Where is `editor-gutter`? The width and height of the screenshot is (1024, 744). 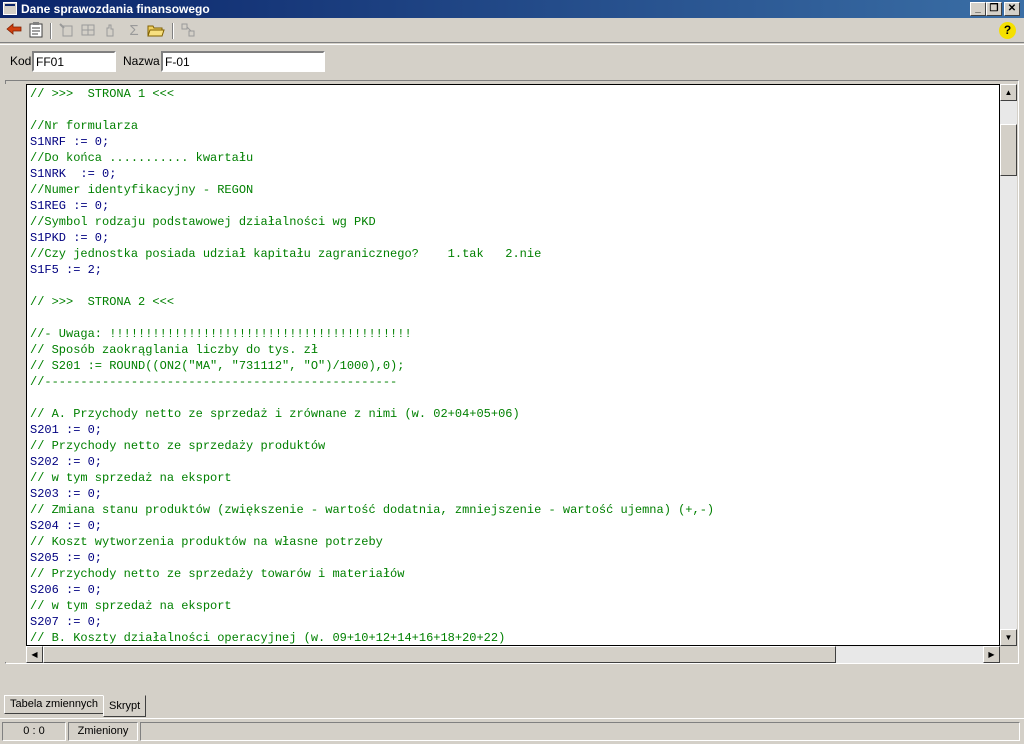 editor-gutter is located at coordinates (15, 373).